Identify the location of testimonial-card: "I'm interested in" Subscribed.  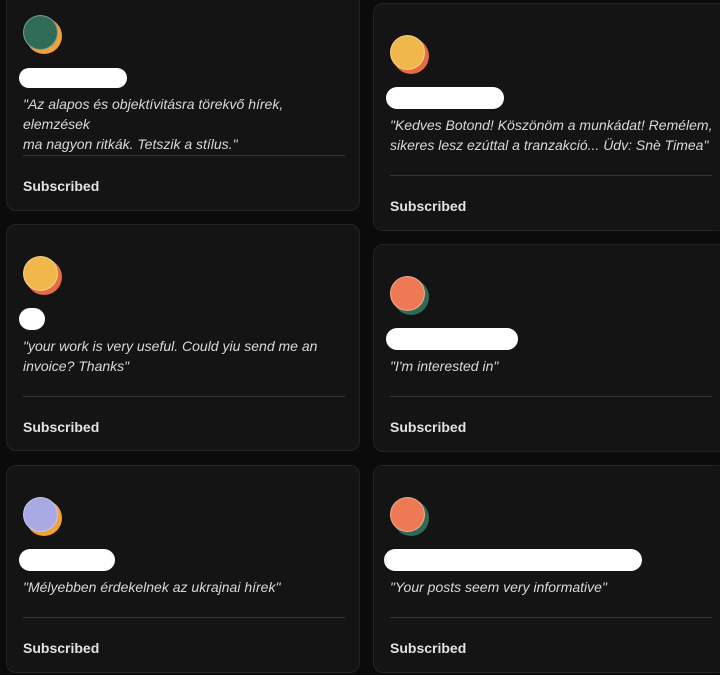
(546, 348).